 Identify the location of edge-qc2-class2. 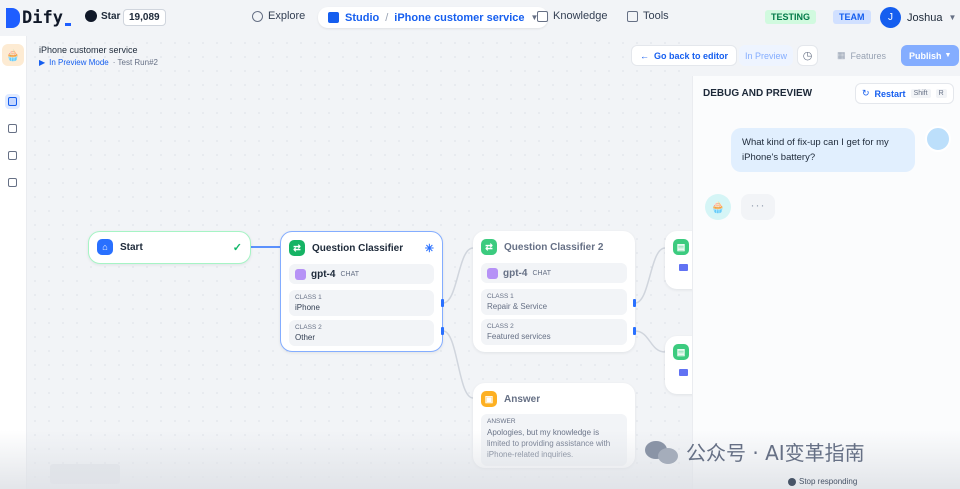
(650, 341).